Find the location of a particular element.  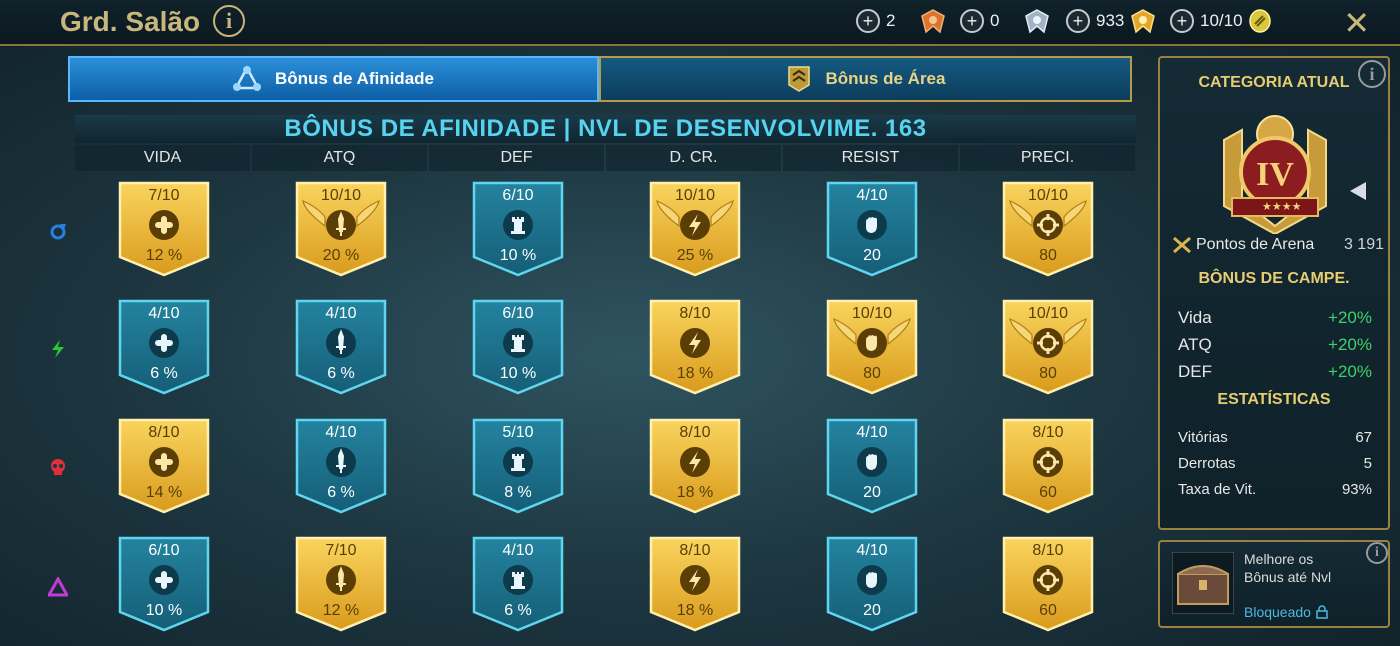

stat-row: Derrotas 5 is located at coordinates (1275, 463).